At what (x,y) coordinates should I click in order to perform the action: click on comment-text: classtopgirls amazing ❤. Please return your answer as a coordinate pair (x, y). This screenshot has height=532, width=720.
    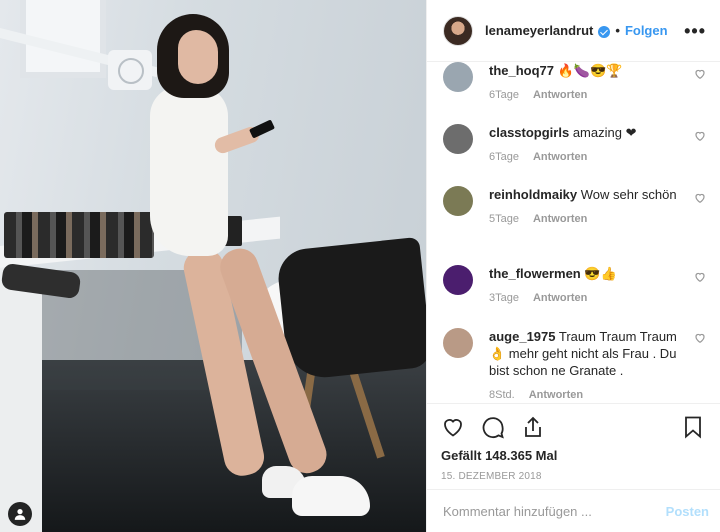
    Looking at the image, I should click on (597, 132).